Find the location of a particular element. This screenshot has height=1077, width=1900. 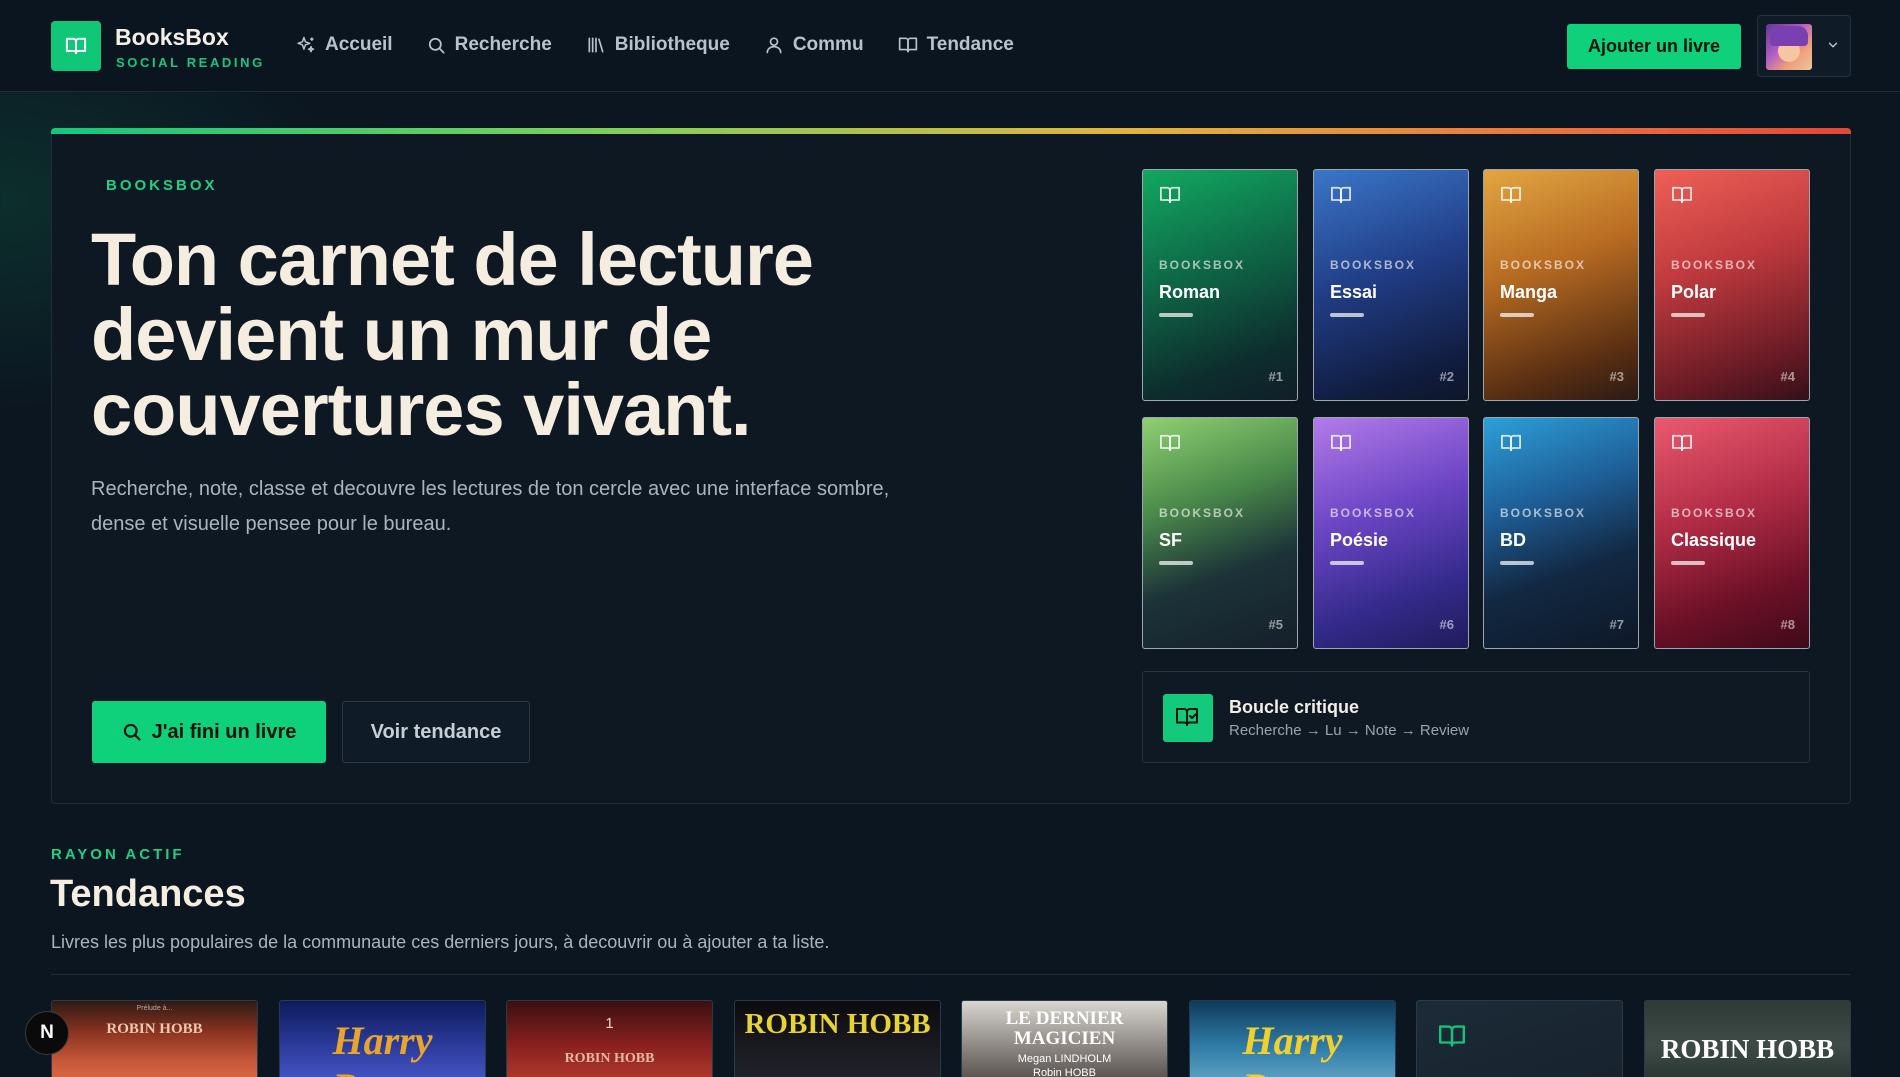

genre-title: Polar is located at coordinates (1694, 292).